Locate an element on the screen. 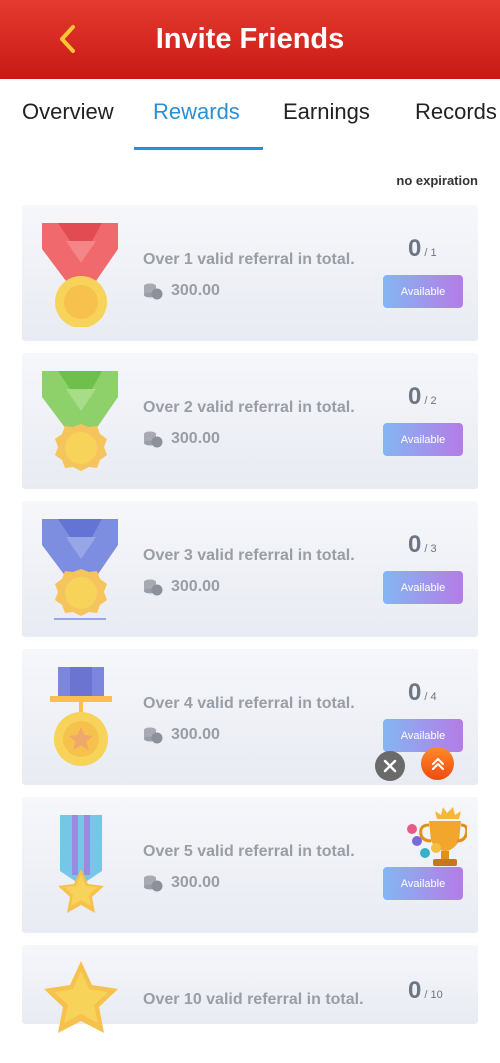 This screenshot has width=500, height=1063. star-ribbon-medal-icon is located at coordinates (81, 864).